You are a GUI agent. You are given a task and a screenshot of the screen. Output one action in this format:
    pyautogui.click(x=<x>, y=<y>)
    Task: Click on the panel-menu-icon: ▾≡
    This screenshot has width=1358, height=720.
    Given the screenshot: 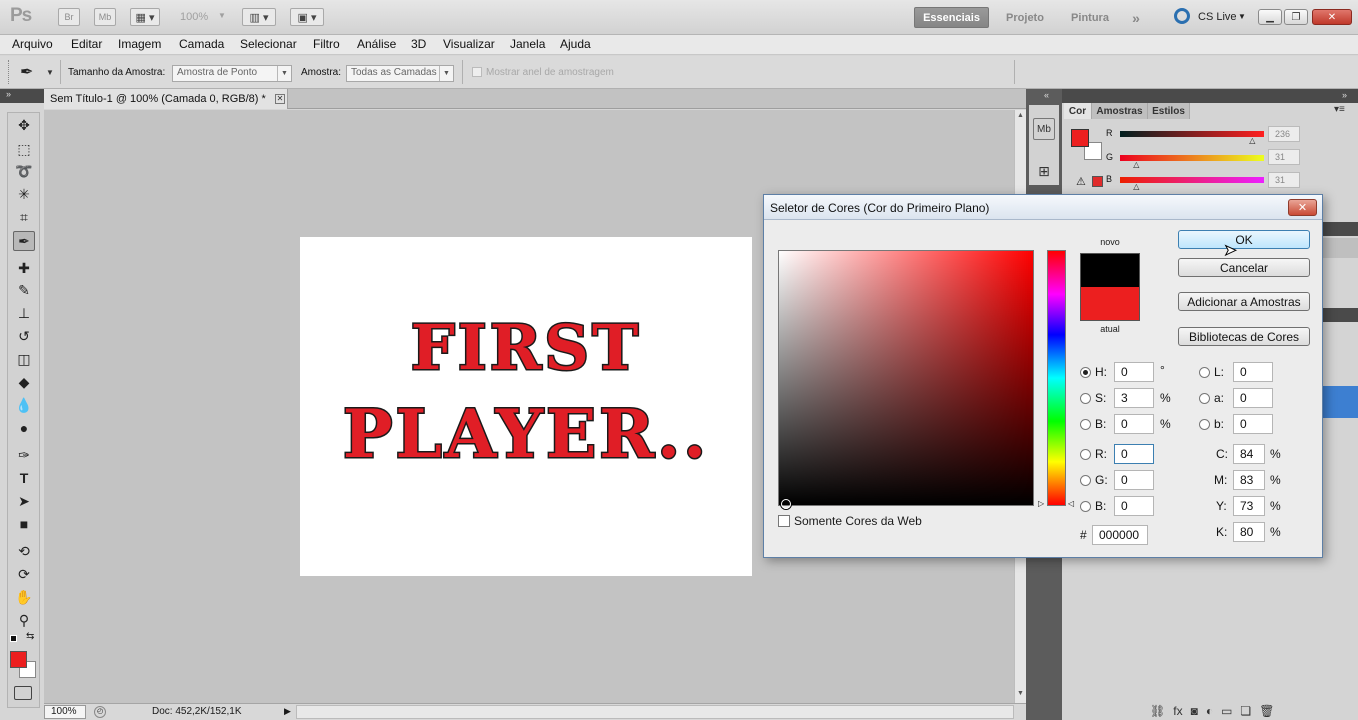 What is the action you would take?
    pyautogui.click(x=1339, y=109)
    